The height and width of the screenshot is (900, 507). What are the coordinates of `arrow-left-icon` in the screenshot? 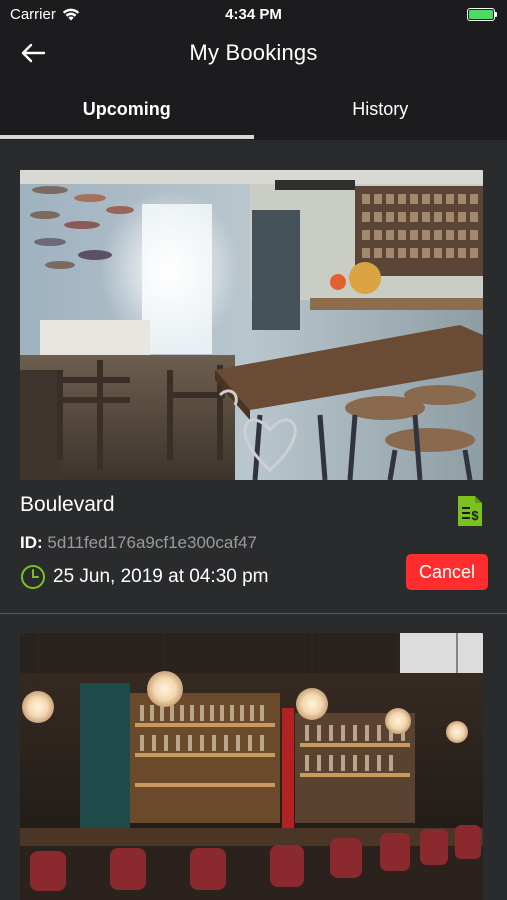 It's located at (33, 53).